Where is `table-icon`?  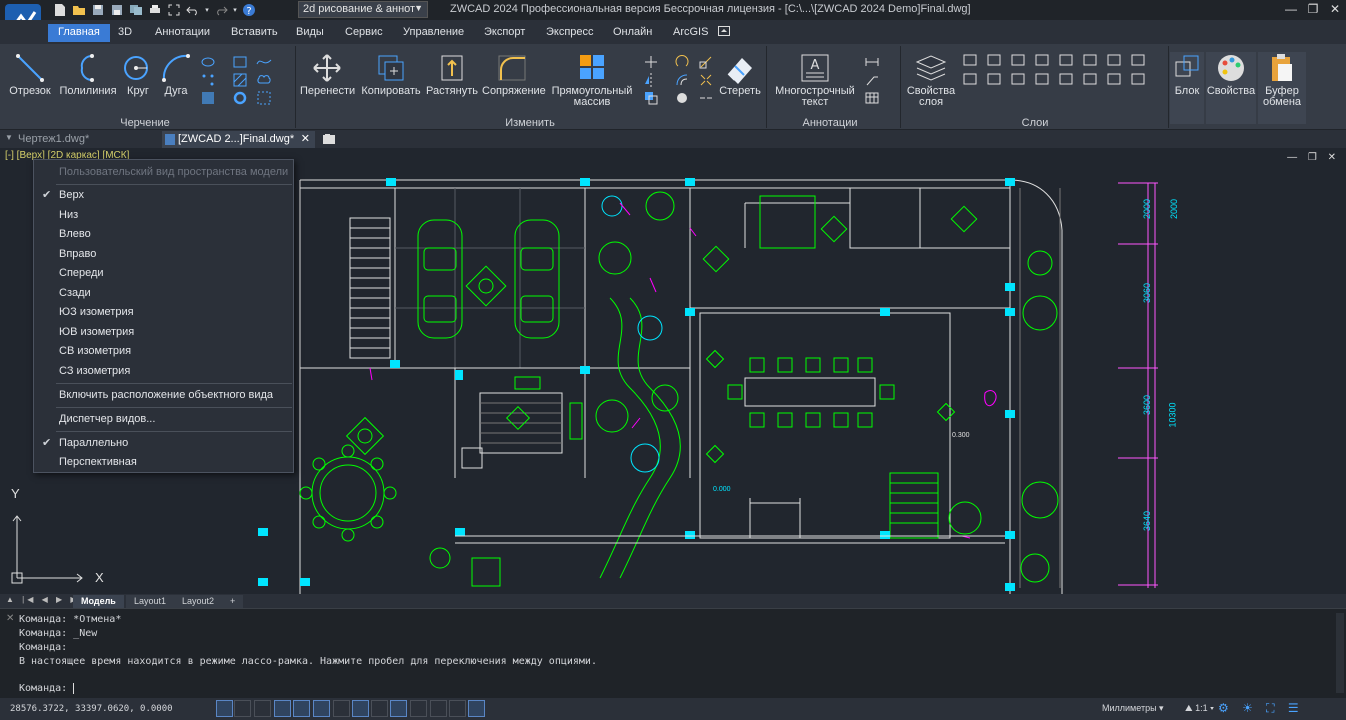 table-icon is located at coordinates (872, 98).